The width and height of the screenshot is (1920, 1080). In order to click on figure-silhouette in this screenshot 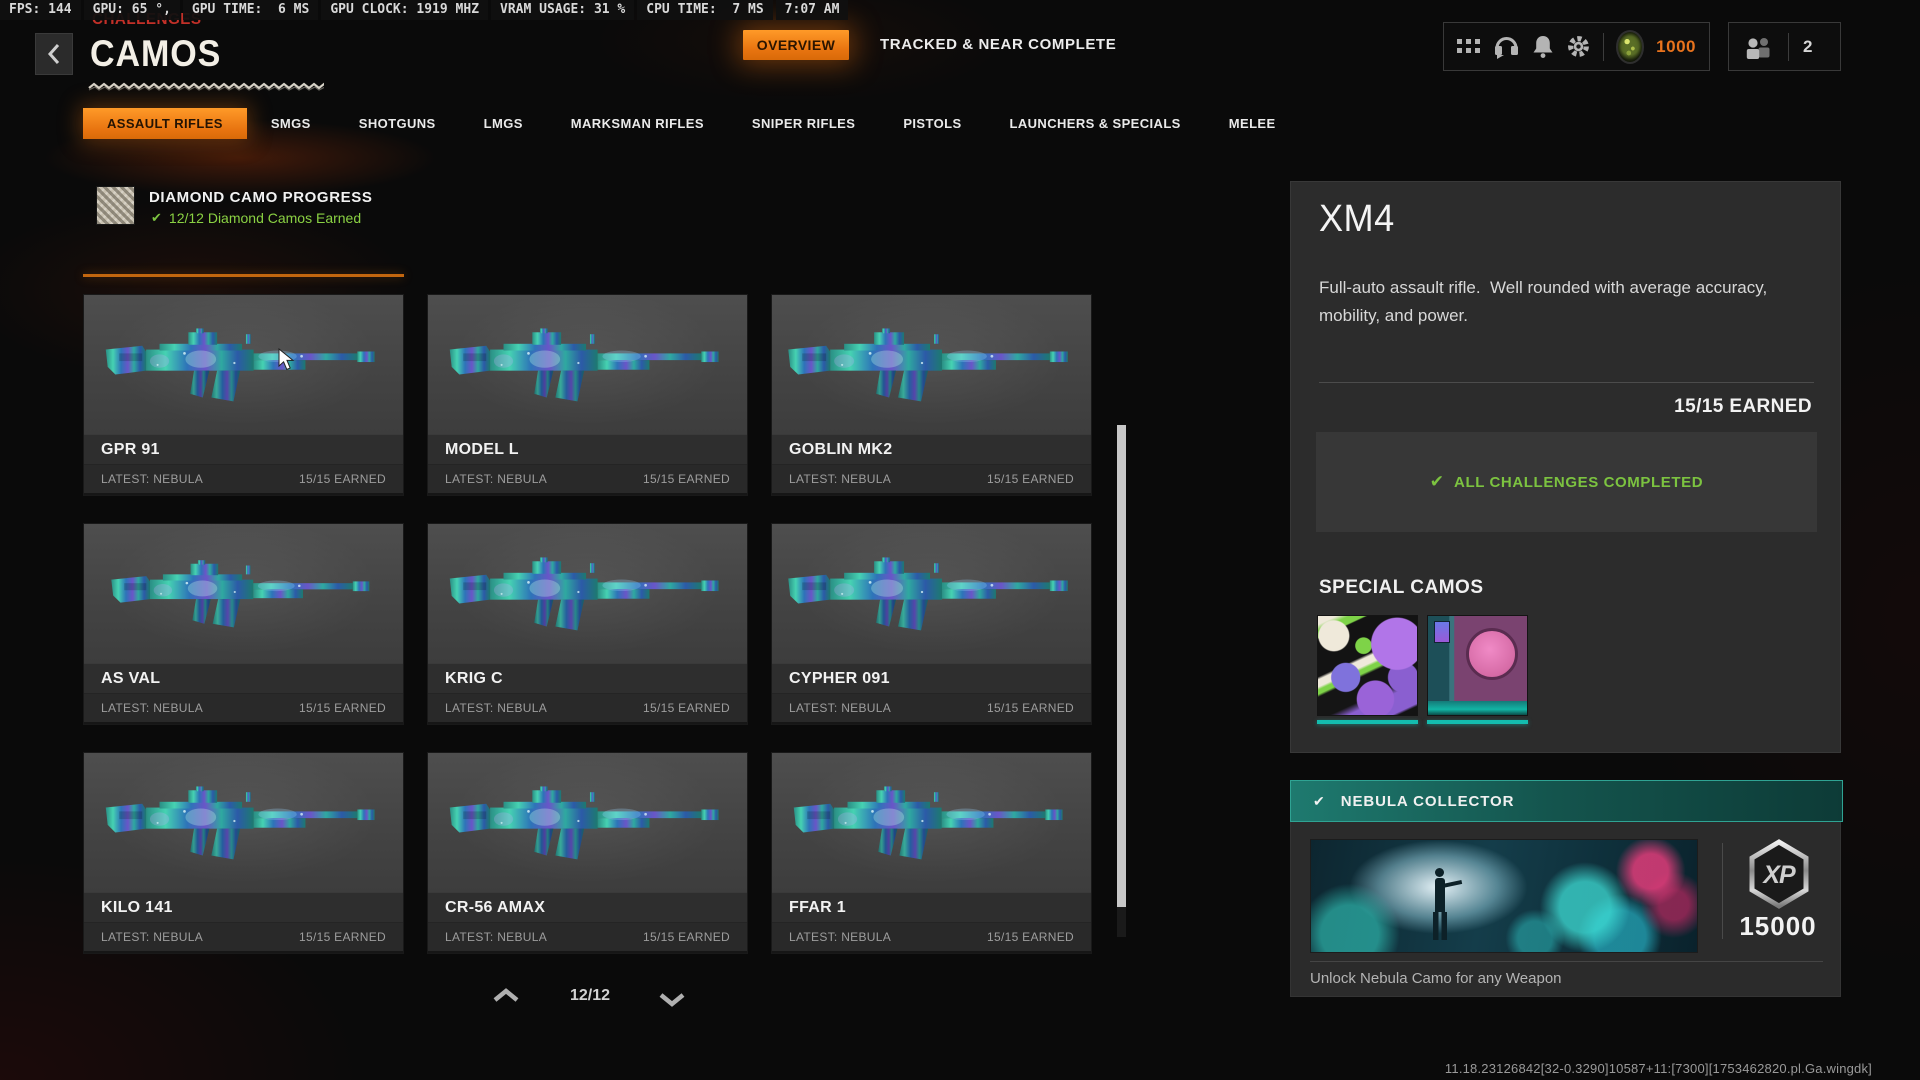, I will do `click(1446, 904)`.